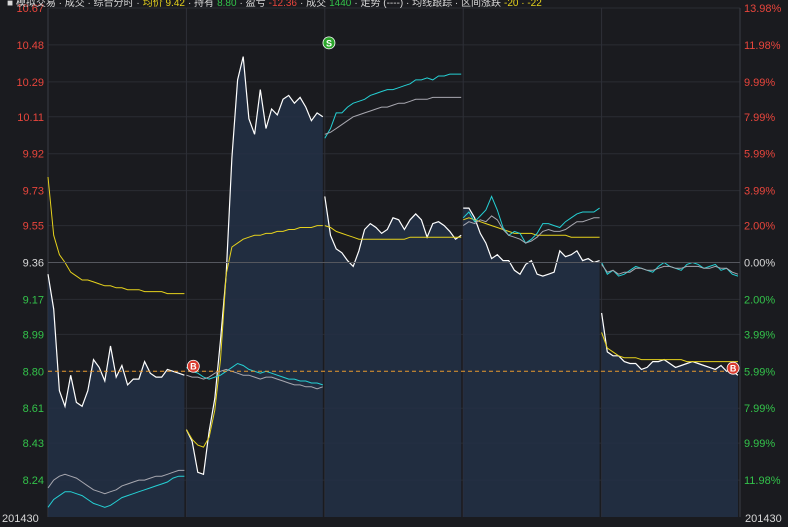 Image resolution: width=788 pixels, height=527 pixels. I want to click on header-segment: · 走势 (----) · 均线跟踪 · 区间涨跌, so click(427, 4).